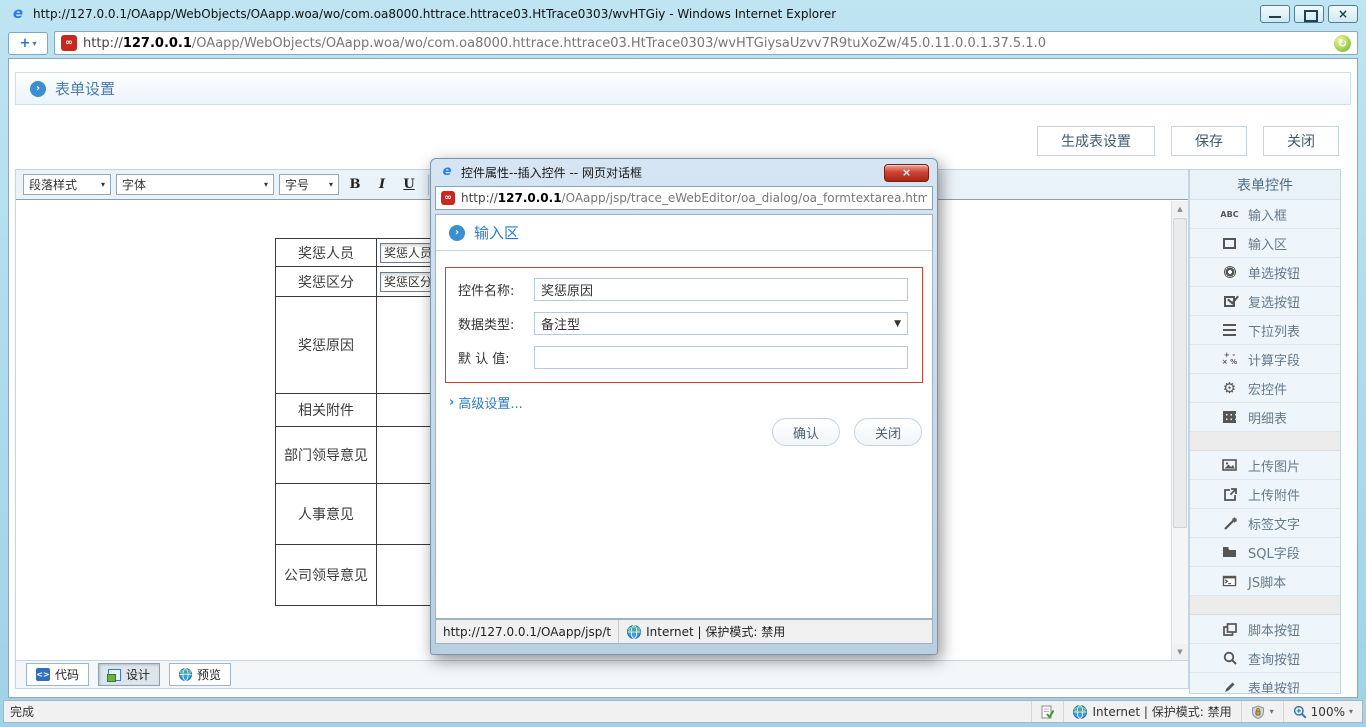 The height and width of the screenshot is (727, 1366). What do you see at coordinates (28, 43) in the screenshot?
I see `add-favorites-button: + ▾` at bounding box center [28, 43].